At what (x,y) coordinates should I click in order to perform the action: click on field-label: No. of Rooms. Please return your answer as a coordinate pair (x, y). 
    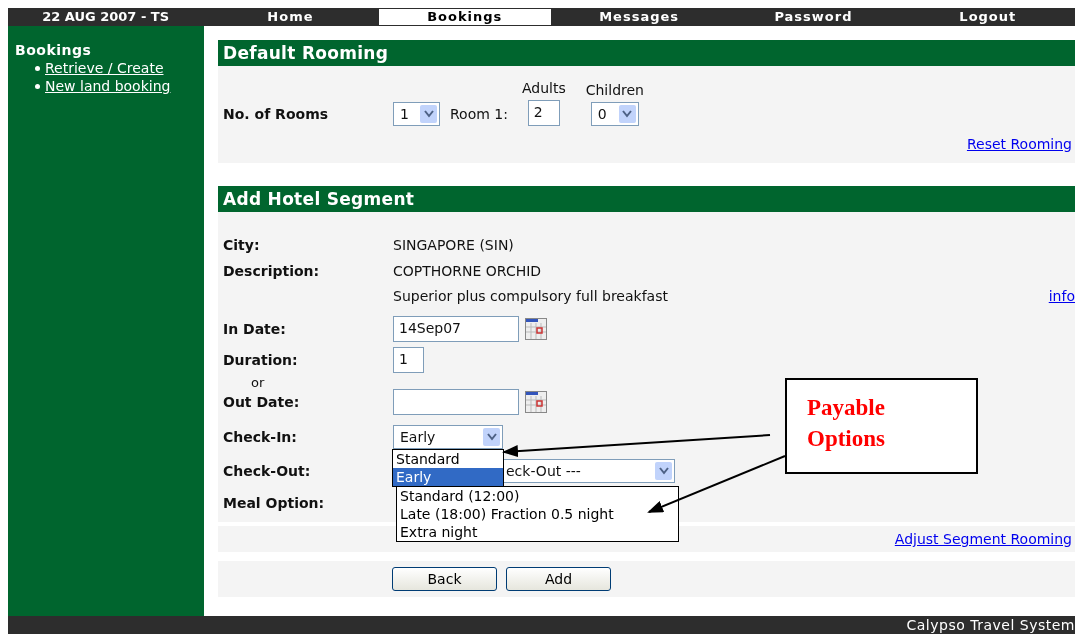
    Looking at the image, I should click on (276, 115).